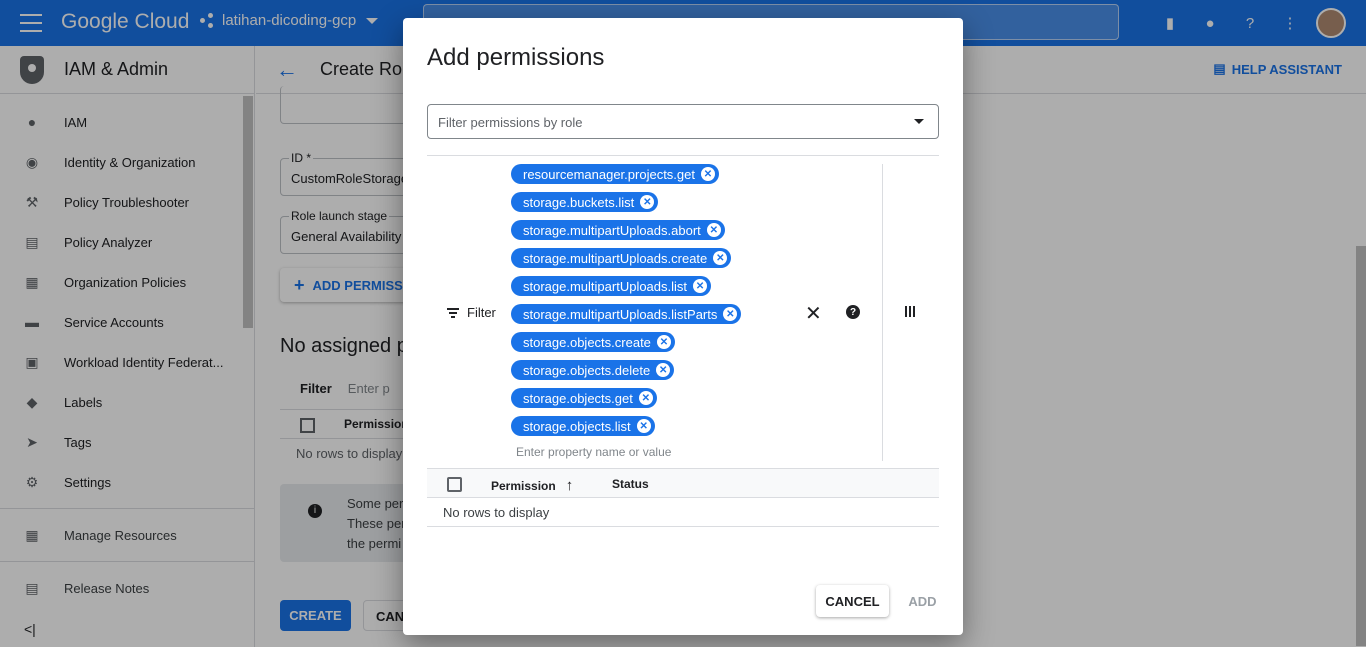 The width and height of the screenshot is (1366, 647). Describe the element at coordinates (593, 452) in the screenshot. I see `property-filter-input: Enter property name or value` at that location.